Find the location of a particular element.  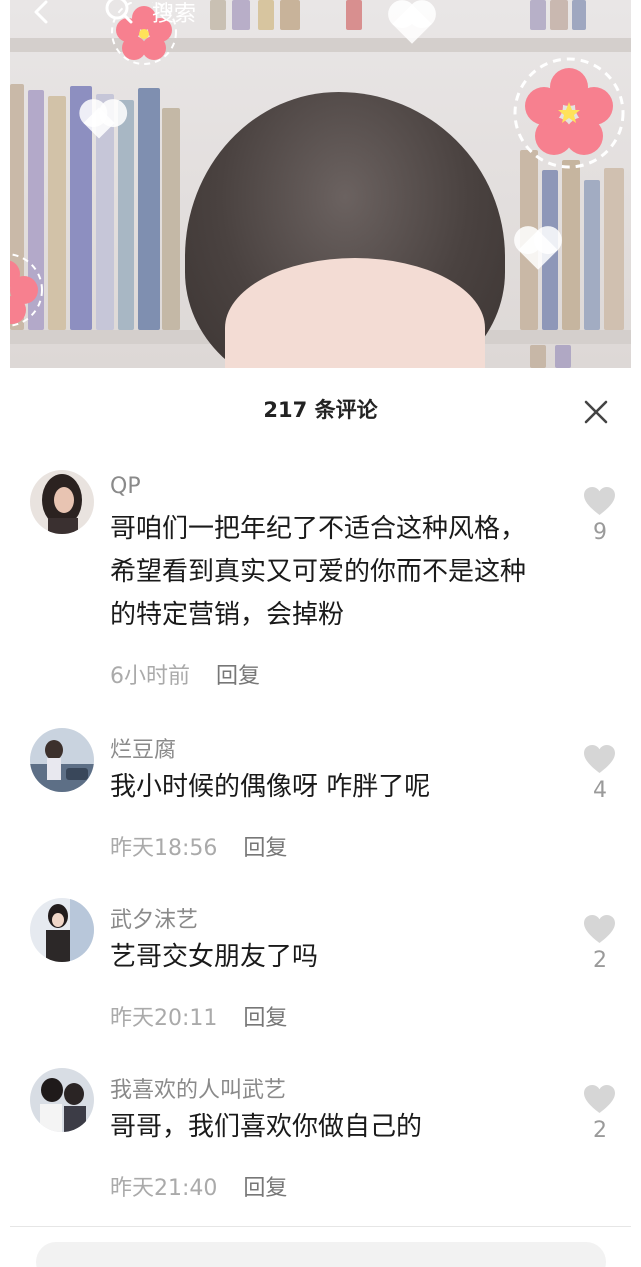

comment-username: 武夕沫艺 is located at coordinates (154, 918).